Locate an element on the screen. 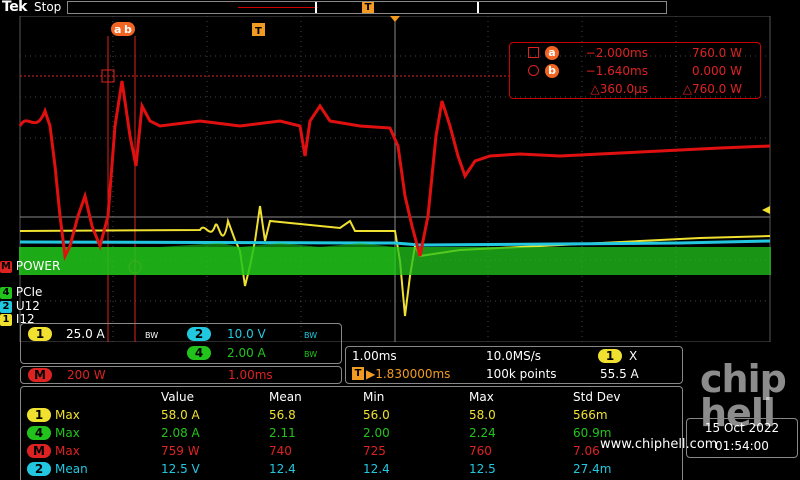 Image resolution: width=800 pixels, height=480 pixels. trigger-slope-icon: X is located at coordinates (633, 356).